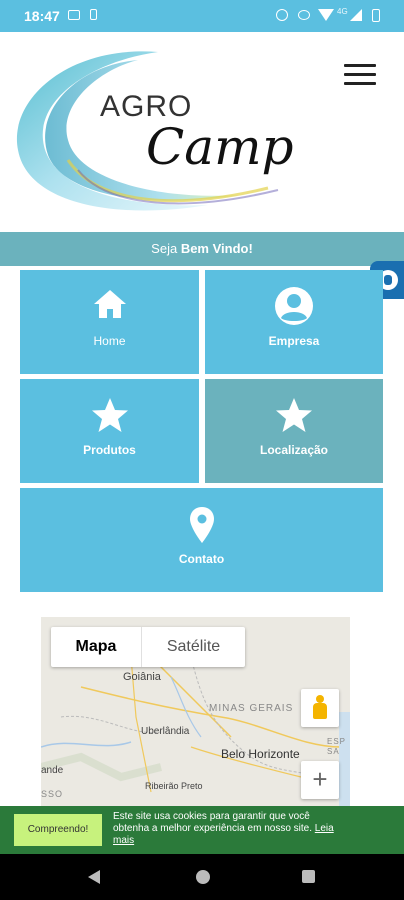 The height and width of the screenshot is (900, 404). Describe the element at coordinates (109, 341) in the screenshot. I see `tile-home-label: Home` at that location.